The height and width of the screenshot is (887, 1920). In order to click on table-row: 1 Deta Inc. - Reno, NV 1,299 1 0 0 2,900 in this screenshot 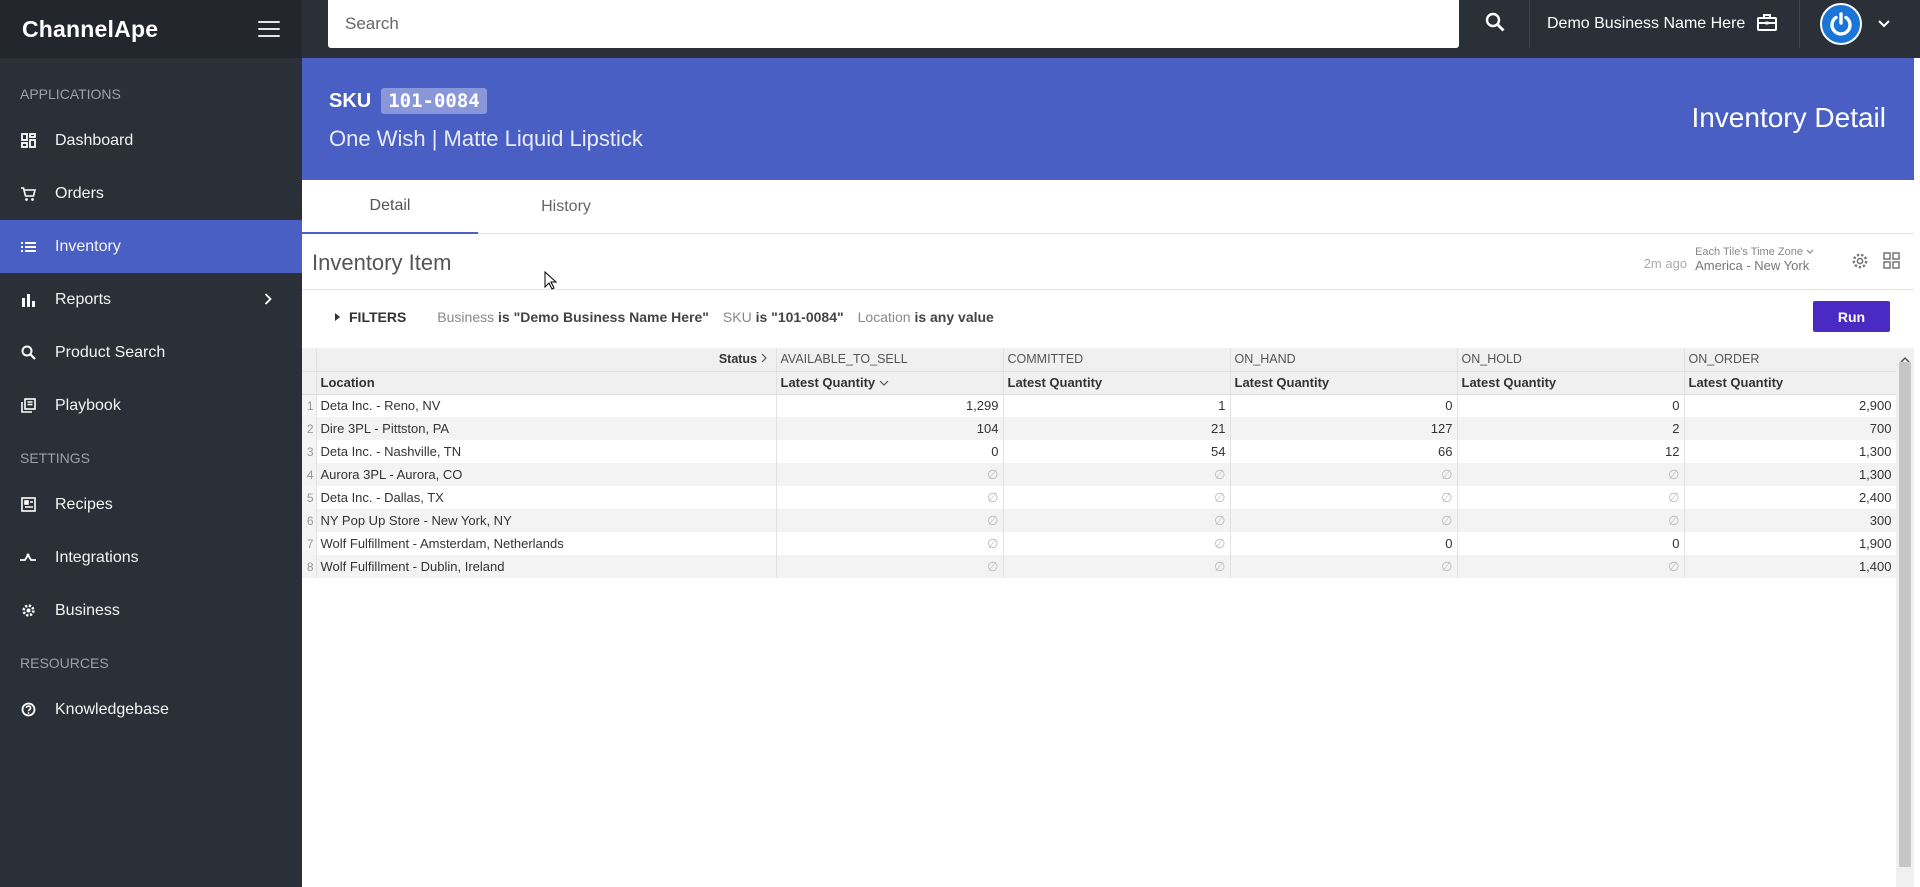, I will do `click(1099, 405)`.